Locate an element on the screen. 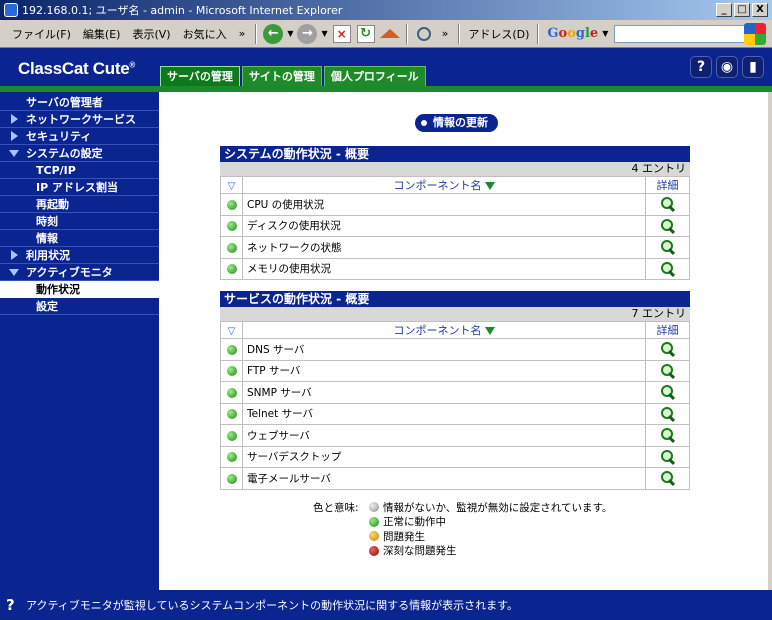 The height and width of the screenshot is (620, 772). google-dropdown-icon: ▼ is located at coordinates (605, 33).